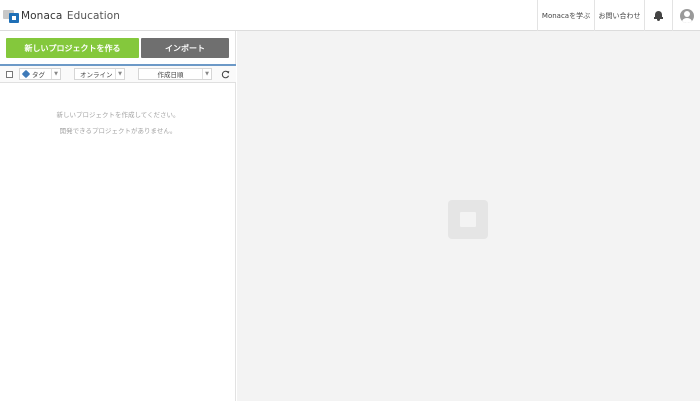 The height and width of the screenshot is (401, 700). What do you see at coordinates (26, 74) in the screenshot?
I see `tag-icon` at bounding box center [26, 74].